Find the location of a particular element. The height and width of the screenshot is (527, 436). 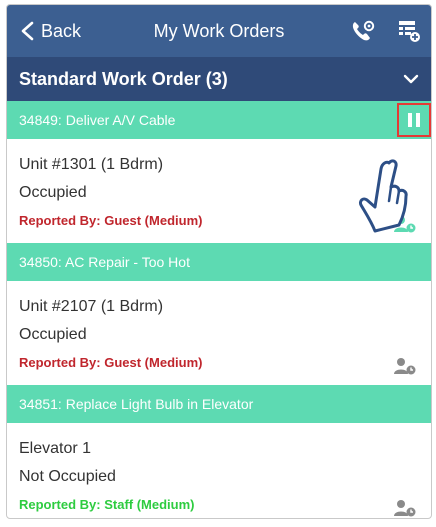

work-order-unit: Unit #2107 (1 Bdrm) is located at coordinates (91, 306).